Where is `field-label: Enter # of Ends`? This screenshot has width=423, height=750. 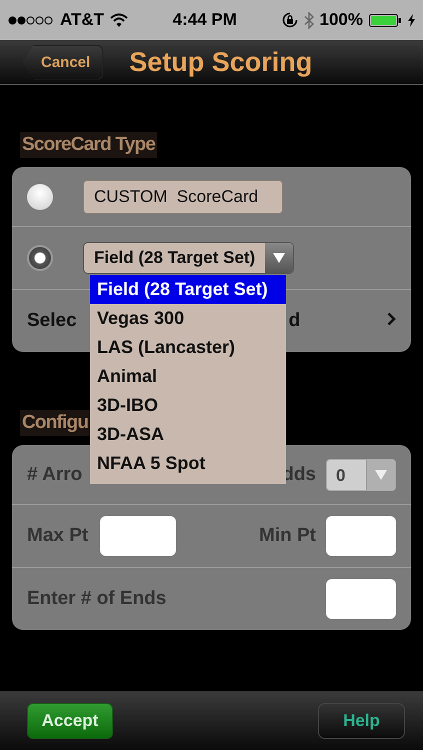 field-label: Enter # of Ends is located at coordinates (96, 599).